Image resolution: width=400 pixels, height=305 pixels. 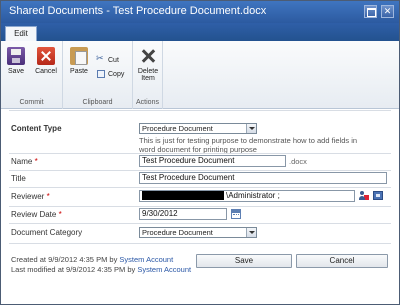 I want to click on reviewer-value: \Administrator ;, so click(x=253, y=195).